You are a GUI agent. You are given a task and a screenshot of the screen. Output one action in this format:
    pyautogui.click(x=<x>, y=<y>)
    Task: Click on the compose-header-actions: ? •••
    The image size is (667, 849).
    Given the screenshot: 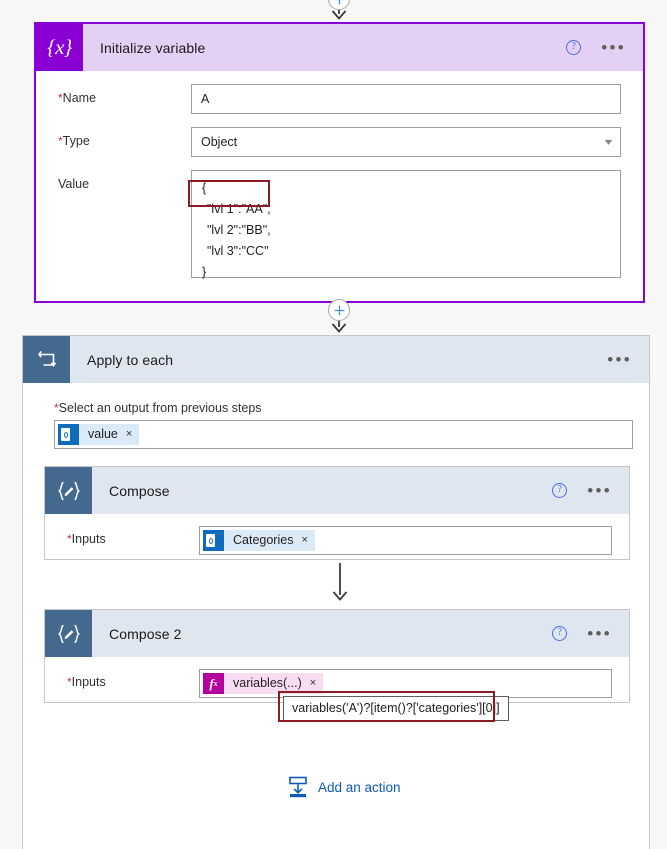 What is the action you would take?
    pyautogui.click(x=590, y=490)
    